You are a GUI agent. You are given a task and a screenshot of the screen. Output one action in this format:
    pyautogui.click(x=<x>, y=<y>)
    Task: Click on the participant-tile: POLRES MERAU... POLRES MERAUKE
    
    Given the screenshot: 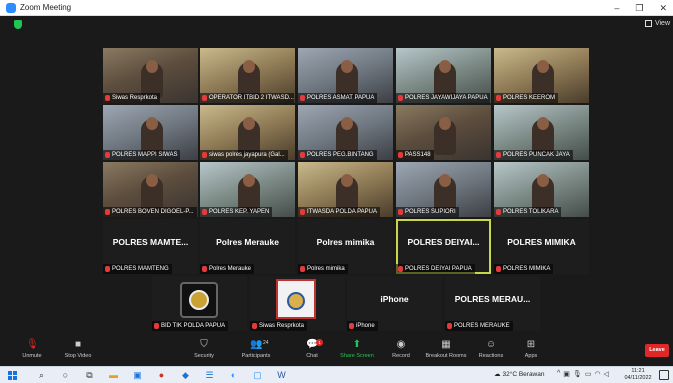 What is the action you would take?
    pyautogui.click(x=492, y=303)
    